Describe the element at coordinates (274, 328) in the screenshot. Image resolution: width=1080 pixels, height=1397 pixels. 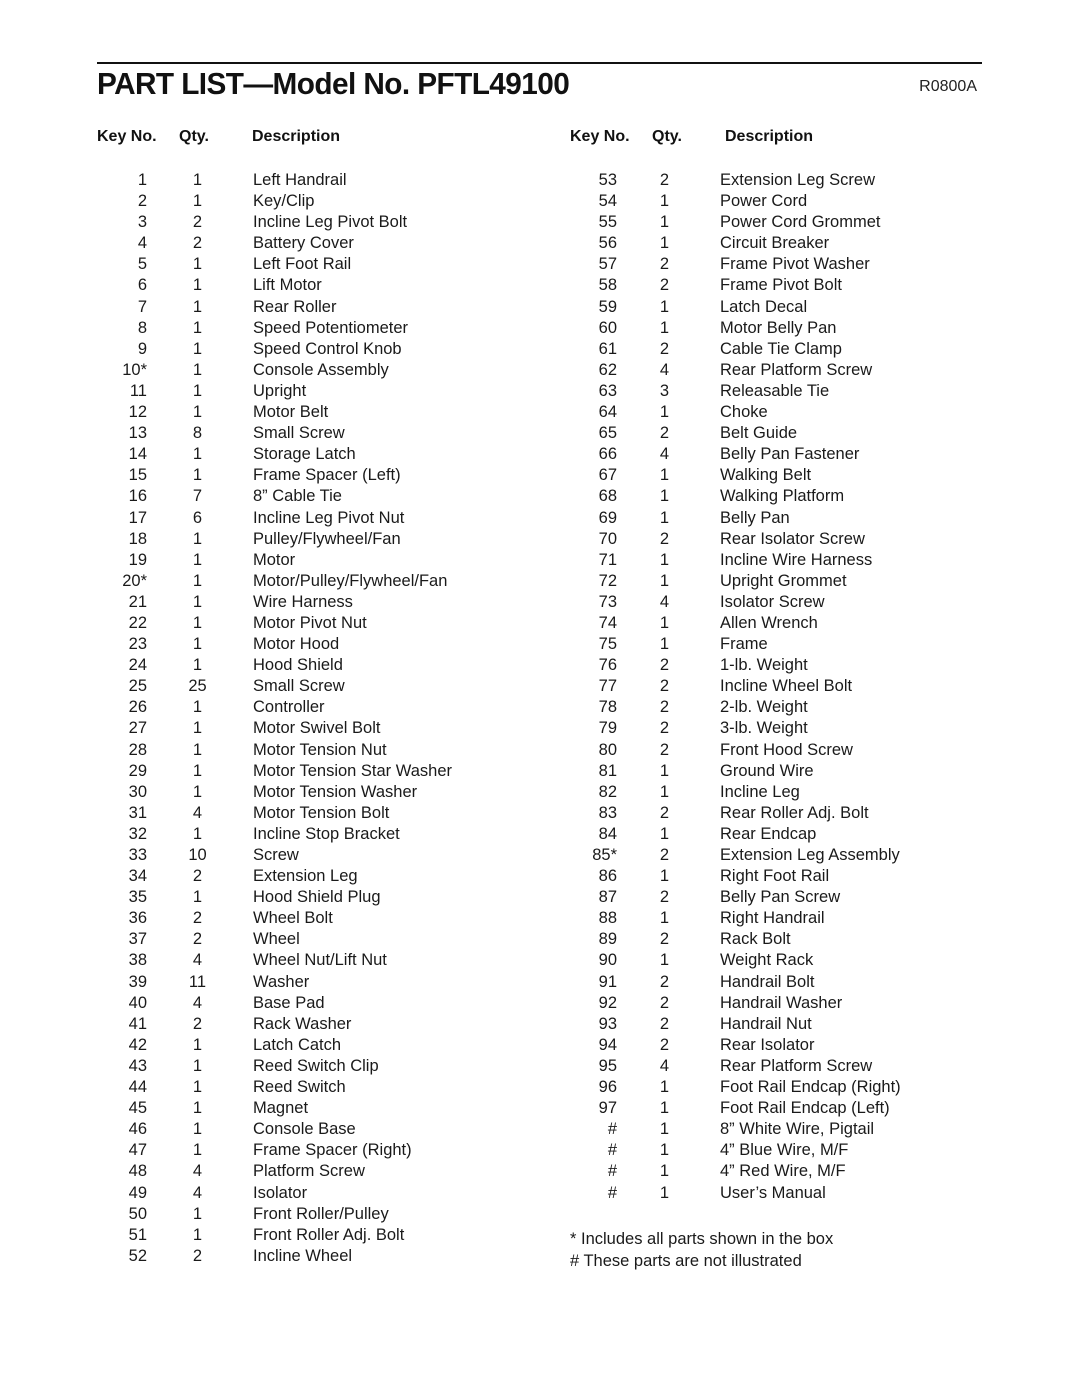
I see `table-row: 8 1 Speed Potentiometer` at that location.